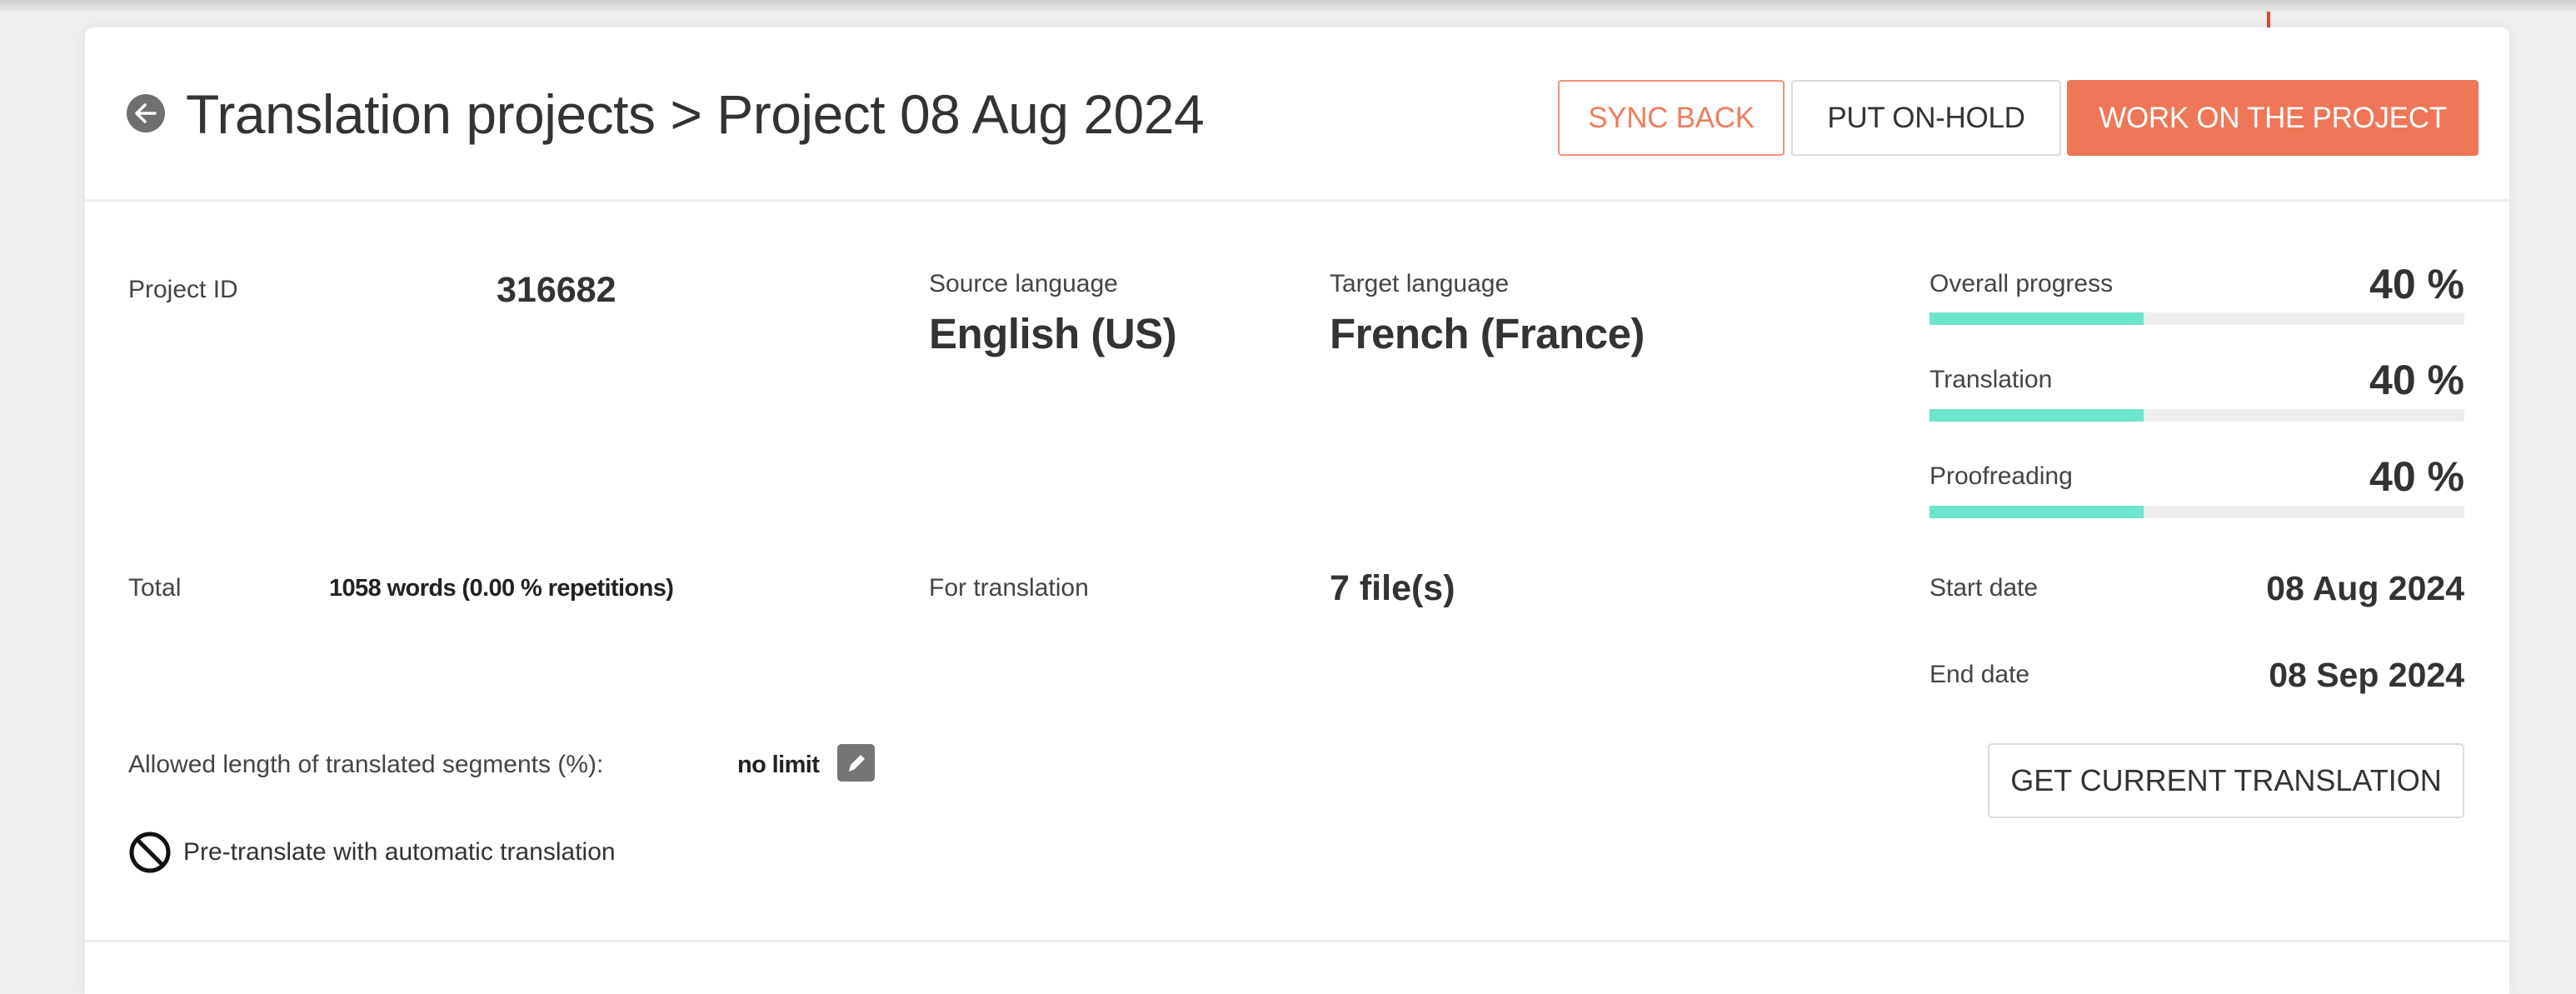 The width and height of the screenshot is (2576, 994). I want to click on target-language-value: French (France), so click(1487, 333).